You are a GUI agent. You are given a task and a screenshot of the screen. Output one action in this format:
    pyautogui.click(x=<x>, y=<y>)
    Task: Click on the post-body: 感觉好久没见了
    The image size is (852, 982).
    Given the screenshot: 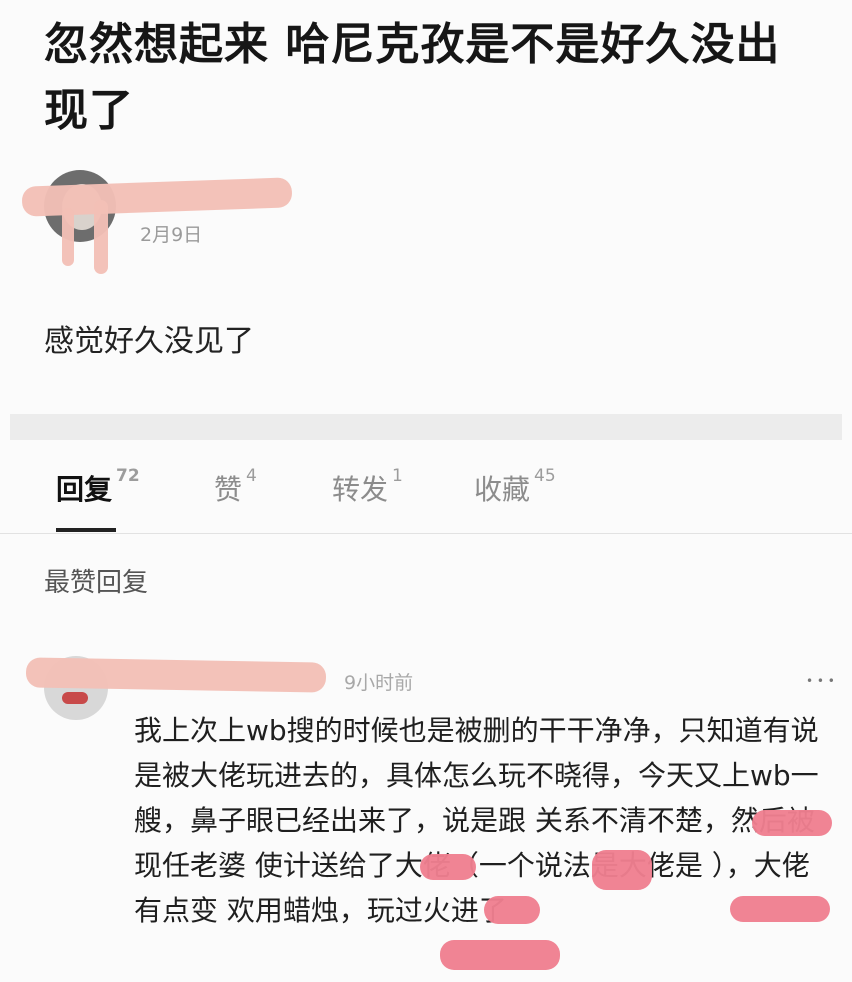 What is the action you would take?
    pyautogui.click(x=149, y=341)
    